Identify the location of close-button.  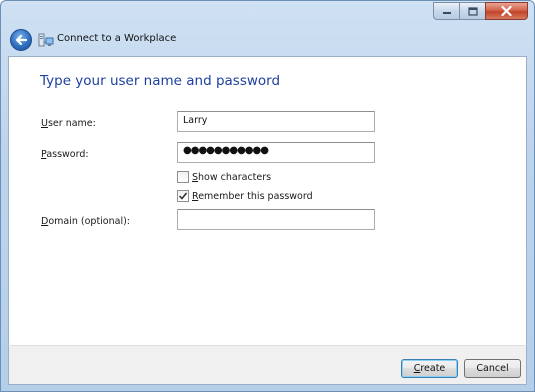
(506, 11).